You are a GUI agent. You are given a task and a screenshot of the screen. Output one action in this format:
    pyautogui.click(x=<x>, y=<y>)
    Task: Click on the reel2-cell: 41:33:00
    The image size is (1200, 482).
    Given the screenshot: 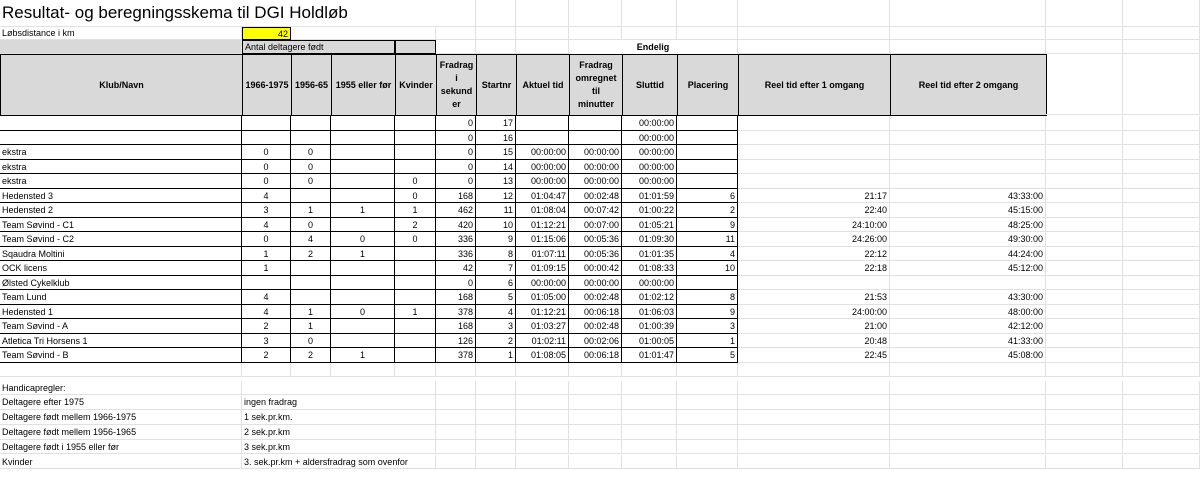 What is the action you would take?
    pyautogui.click(x=968, y=340)
    